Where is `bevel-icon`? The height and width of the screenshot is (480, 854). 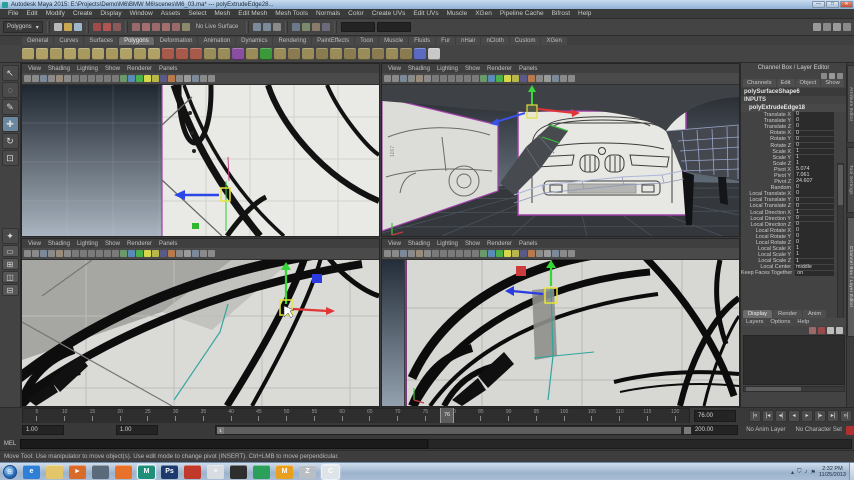 bevel-icon is located at coordinates (350, 53).